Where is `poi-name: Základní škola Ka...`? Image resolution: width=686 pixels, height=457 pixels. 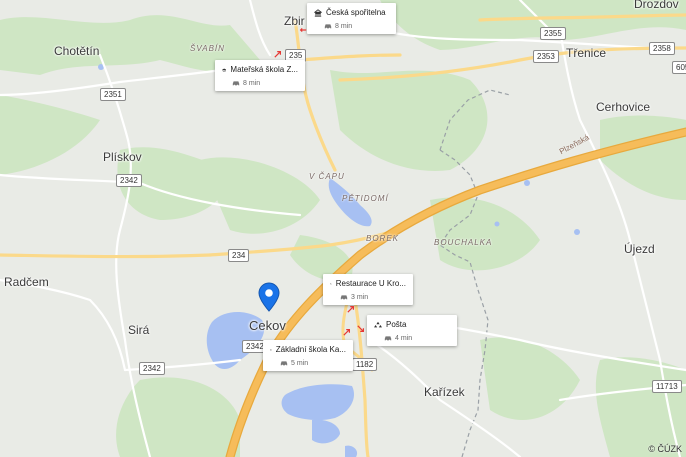
poi-name: Základní škola Ka... is located at coordinates (310, 349).